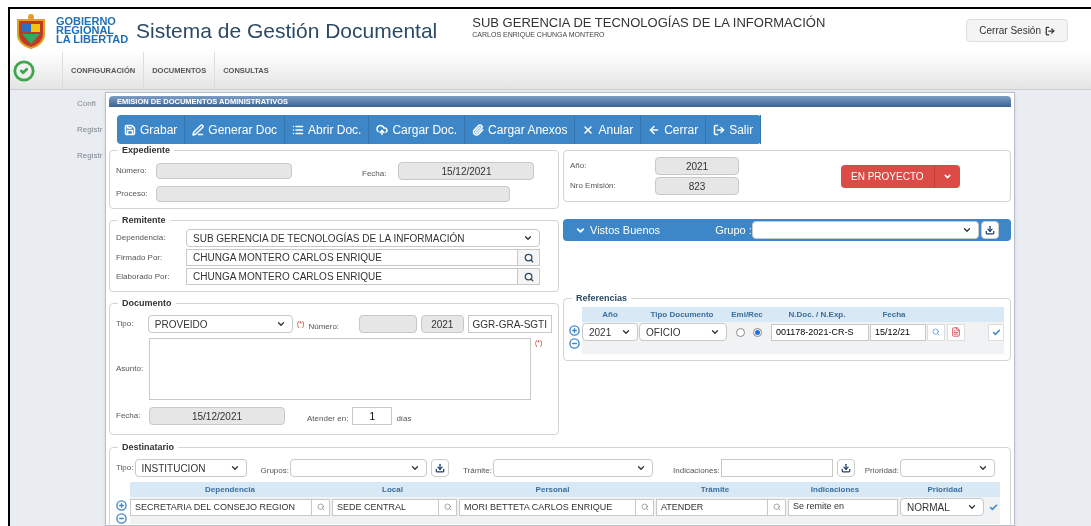  I want to click on readonly-field: 823, so click(697, 186).